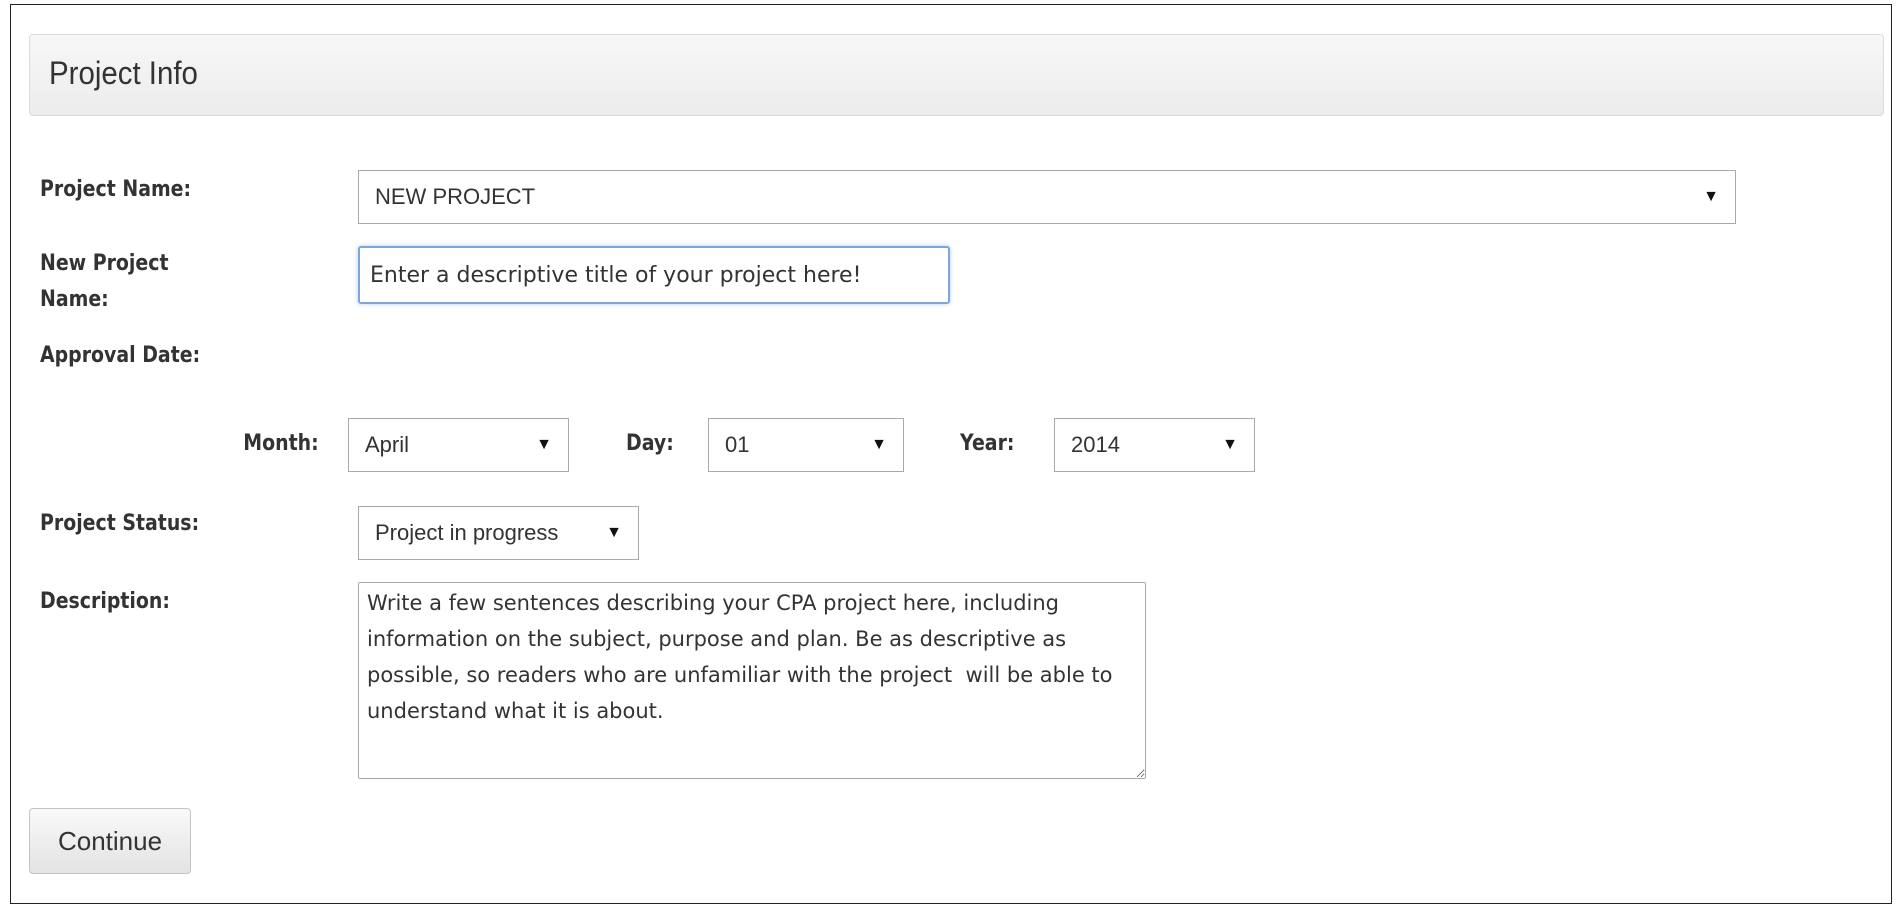  Describe the element at coordinates (120, 523) in the screenshot. I see `project-status-label: Project Status:` at that location.